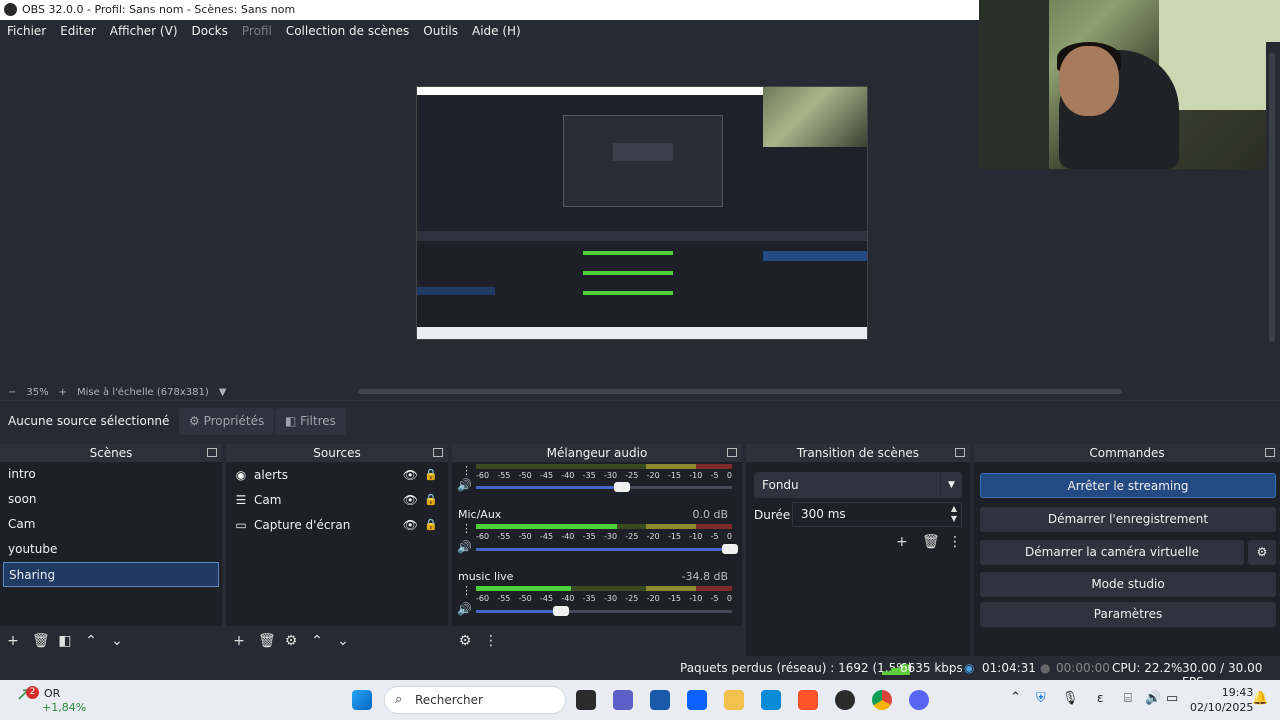  Describe the element at coordinates (143, 392) in the screenshot. I see `scale-label: Mise à l'échelle (678x381)` at that location.